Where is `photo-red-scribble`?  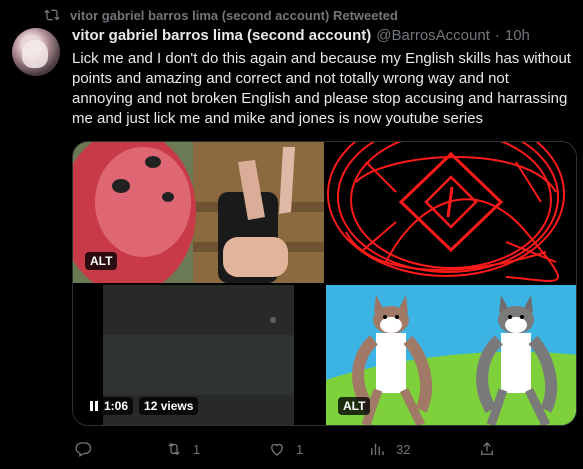 photo-red-scribble is located at coordinates (451, 212).